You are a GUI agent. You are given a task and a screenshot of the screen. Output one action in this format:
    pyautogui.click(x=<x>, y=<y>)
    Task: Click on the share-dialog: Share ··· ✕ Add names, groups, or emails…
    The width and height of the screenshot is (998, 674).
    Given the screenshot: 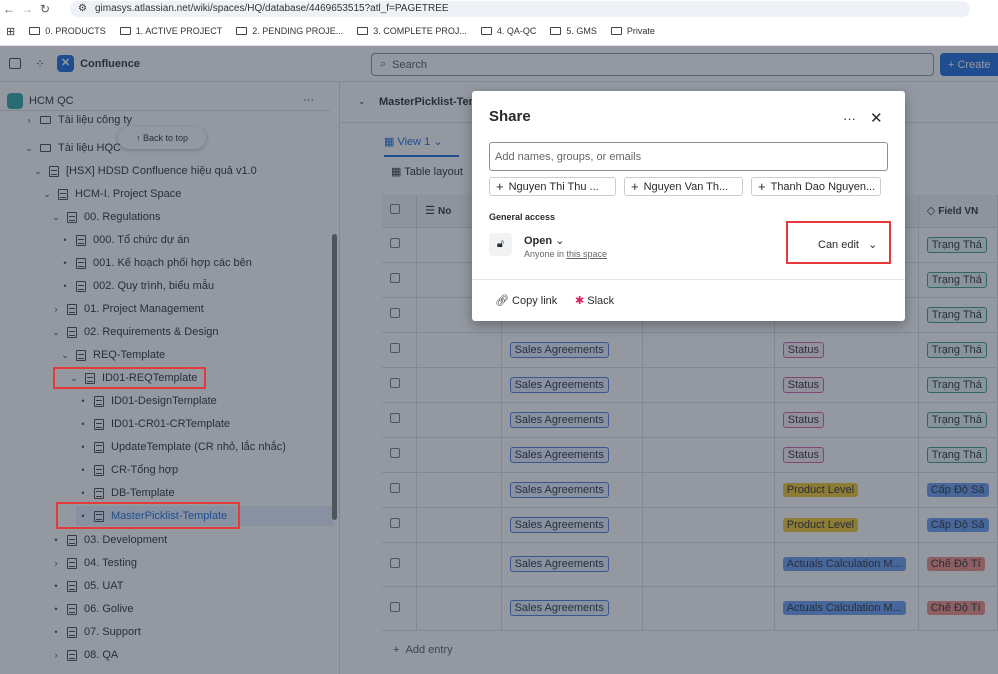 What is the action you would take?
    pyautogui.click(x=688, y=206)
    